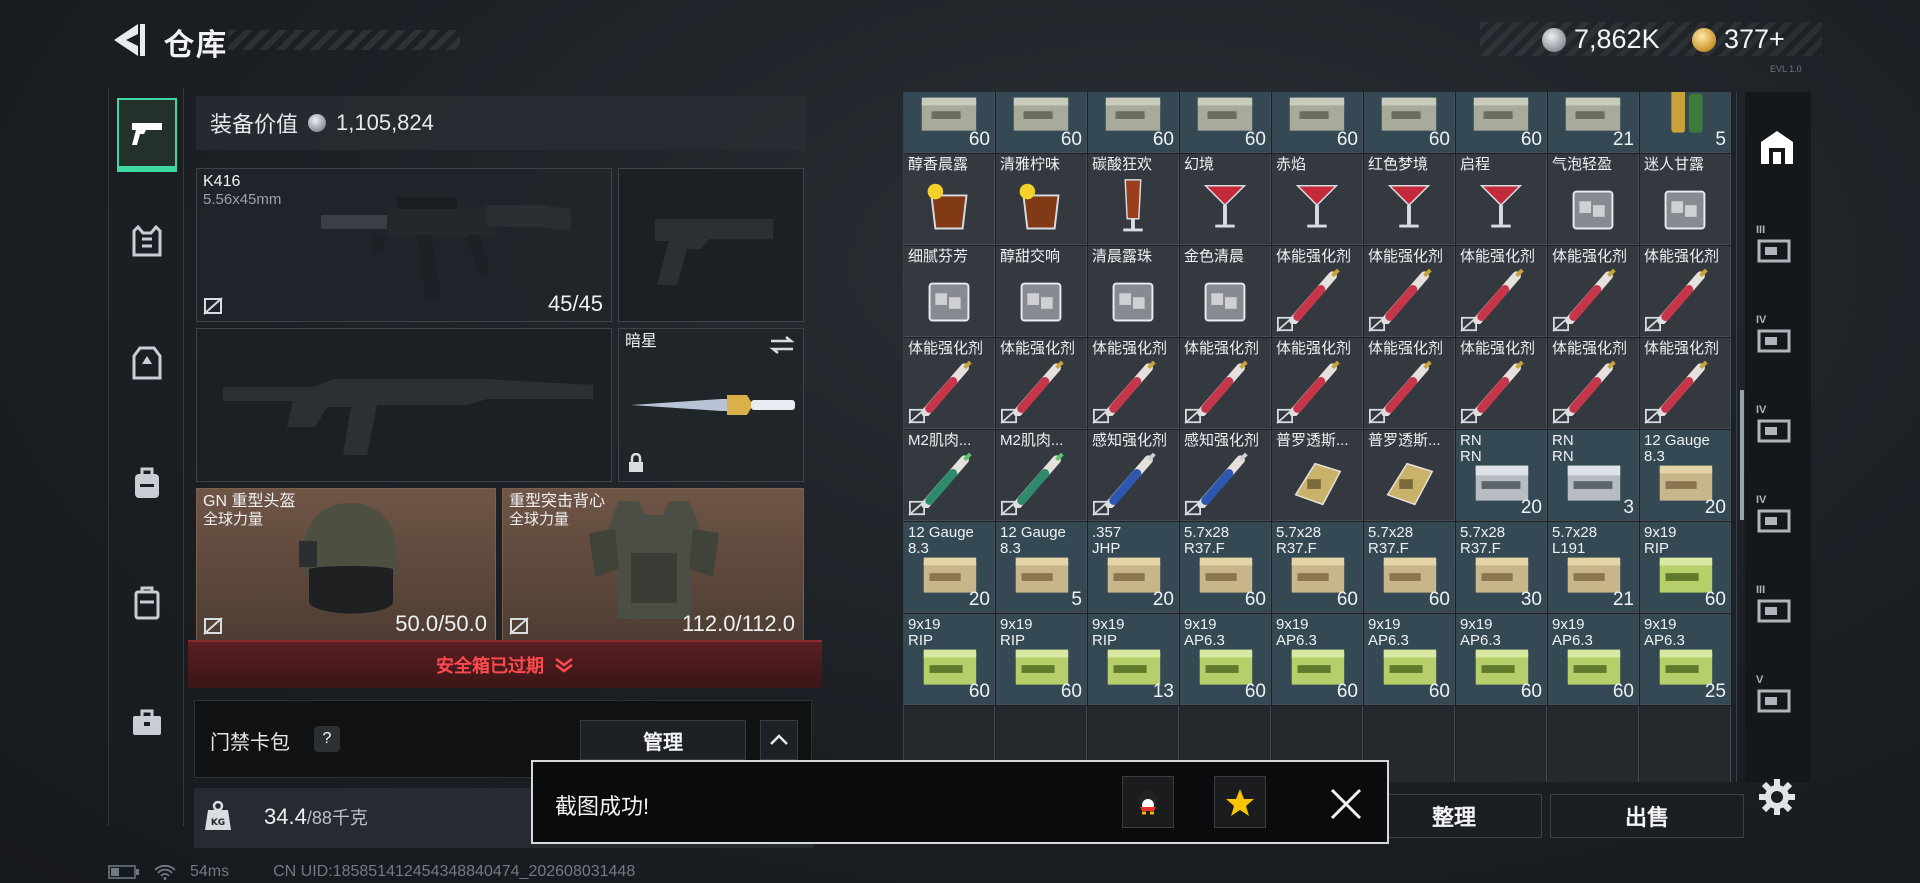 The image size is (1920, 883). Describe the element at coordinates (1777, 697) in the screenshot. I see `storage-tier-tab: V` at that location.